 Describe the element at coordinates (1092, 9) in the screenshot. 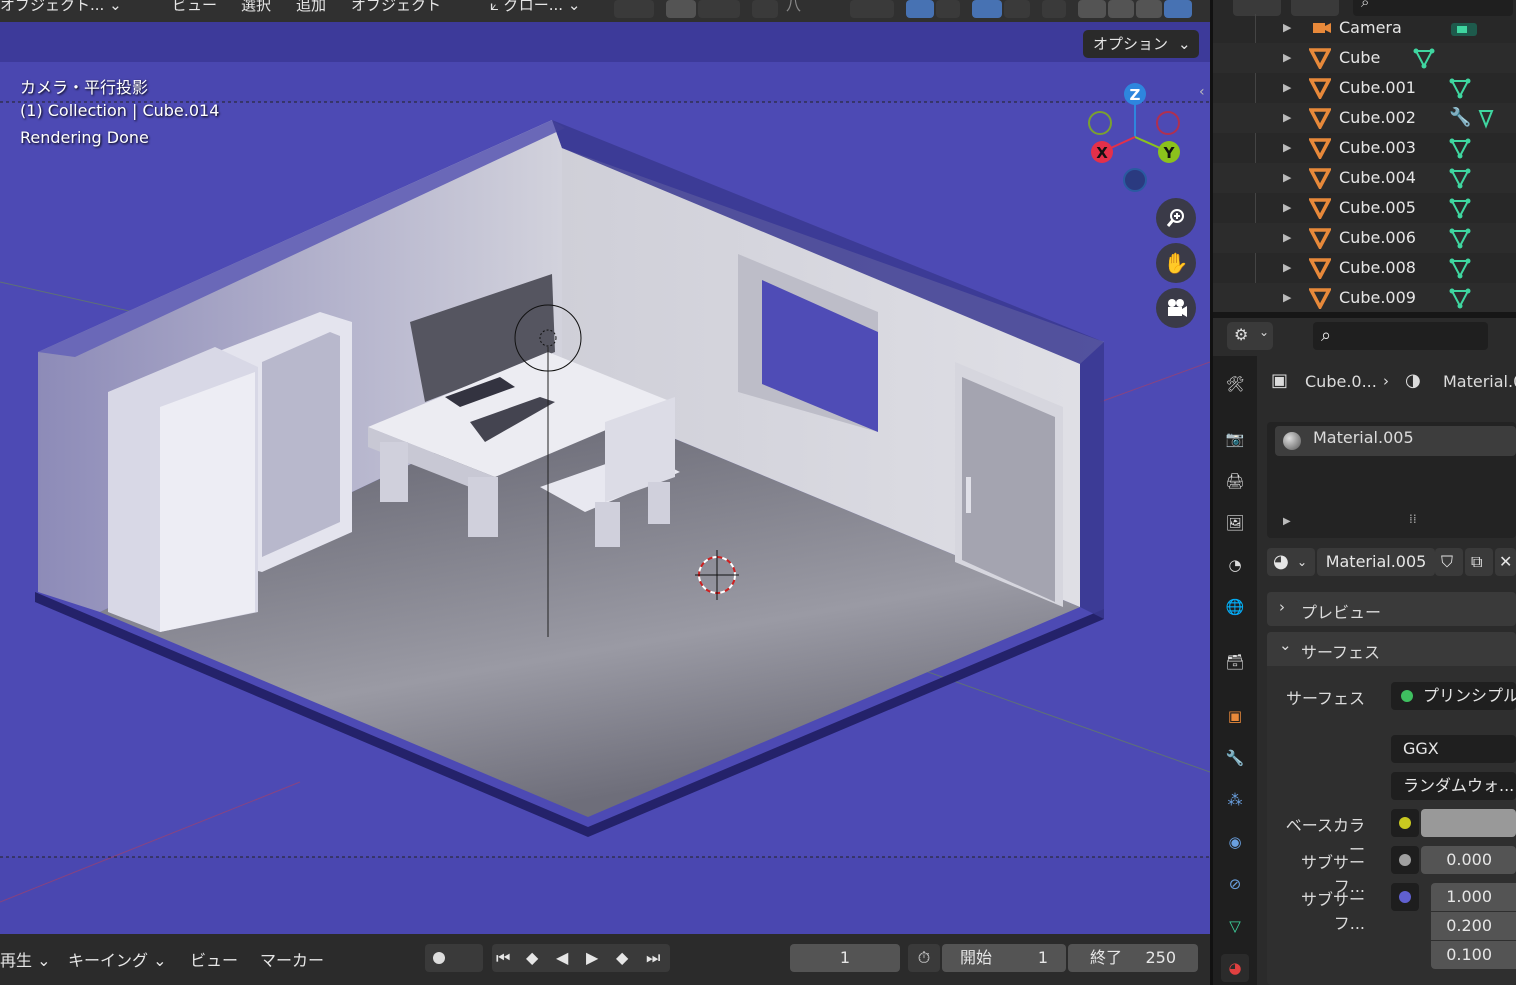

I see `shading-wireframe-button` at that location.